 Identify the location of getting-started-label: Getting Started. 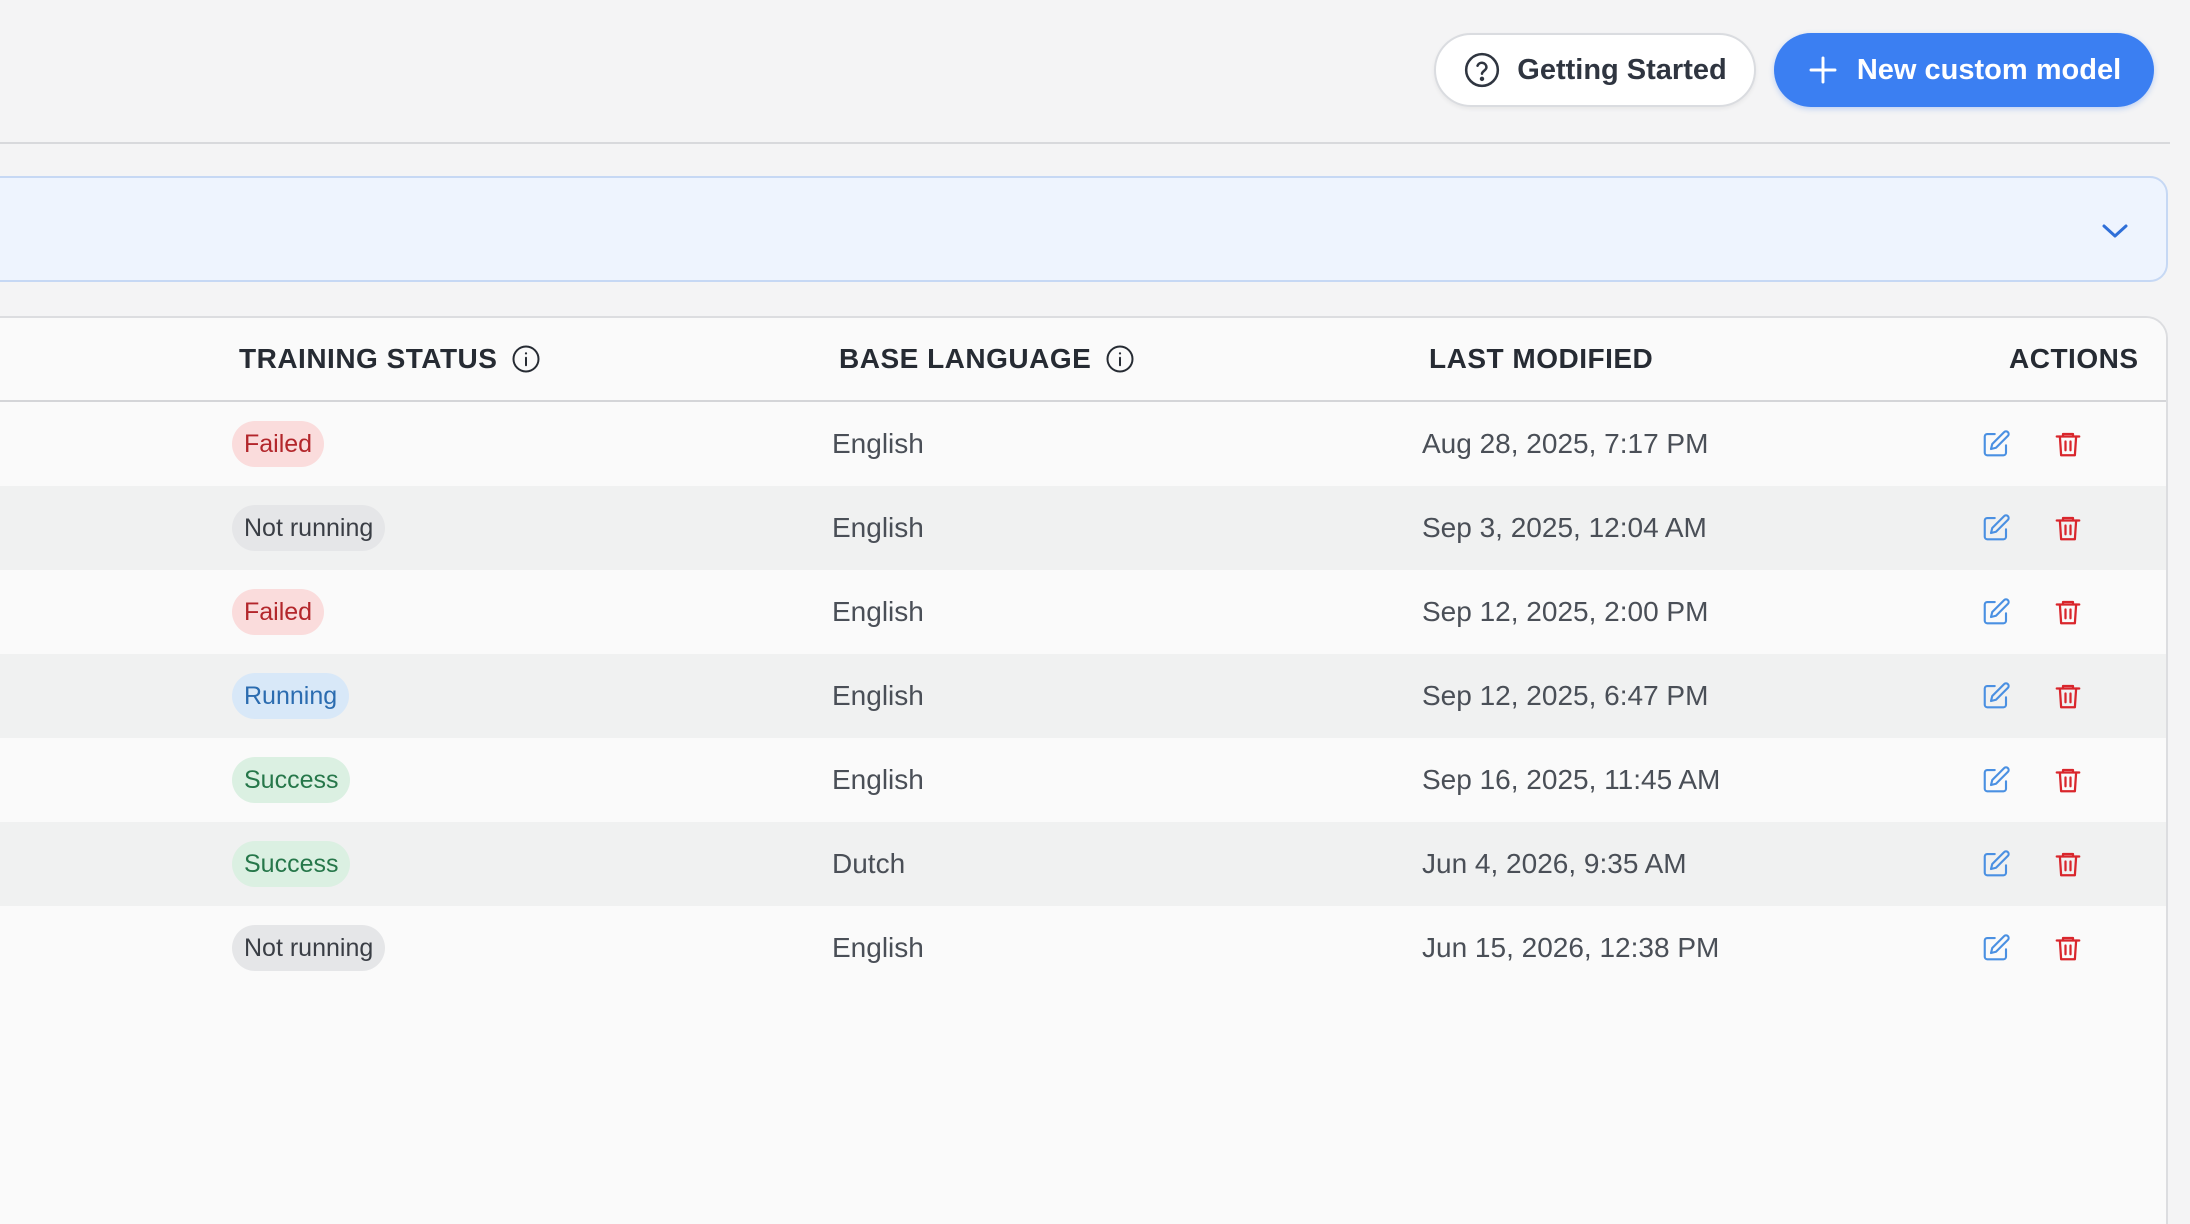
(1622, 69).